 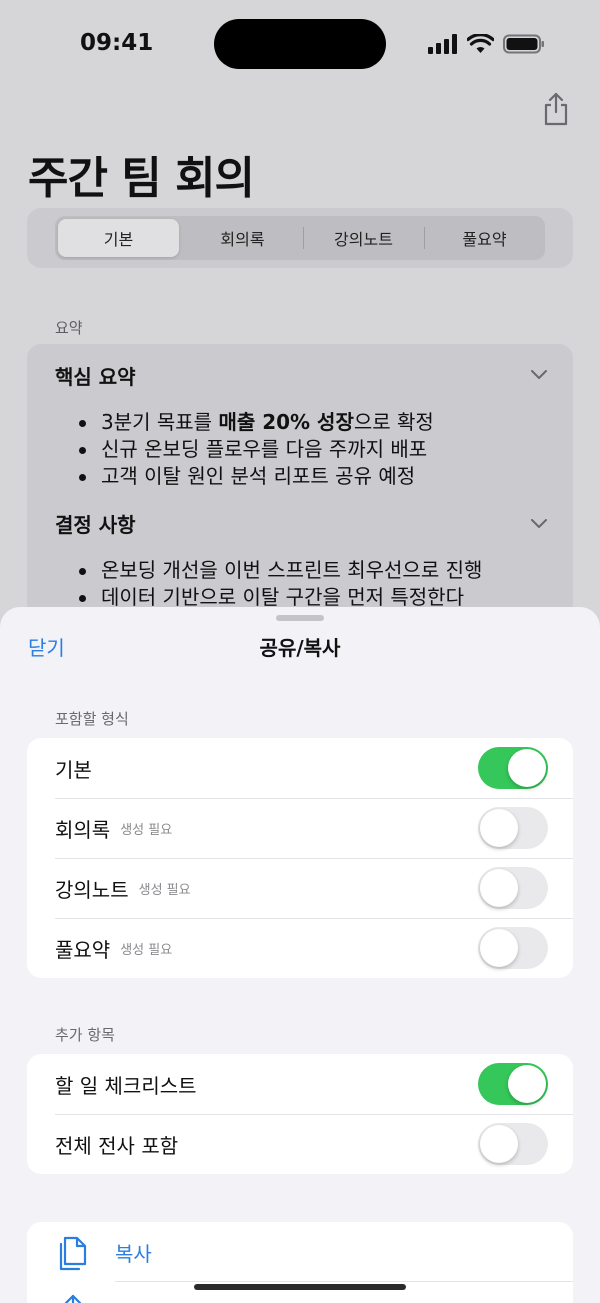 What do you see at coordinates (117, 43) in the screenshot?
I see `status-time: 09:41` at bounding box center [117, 43].